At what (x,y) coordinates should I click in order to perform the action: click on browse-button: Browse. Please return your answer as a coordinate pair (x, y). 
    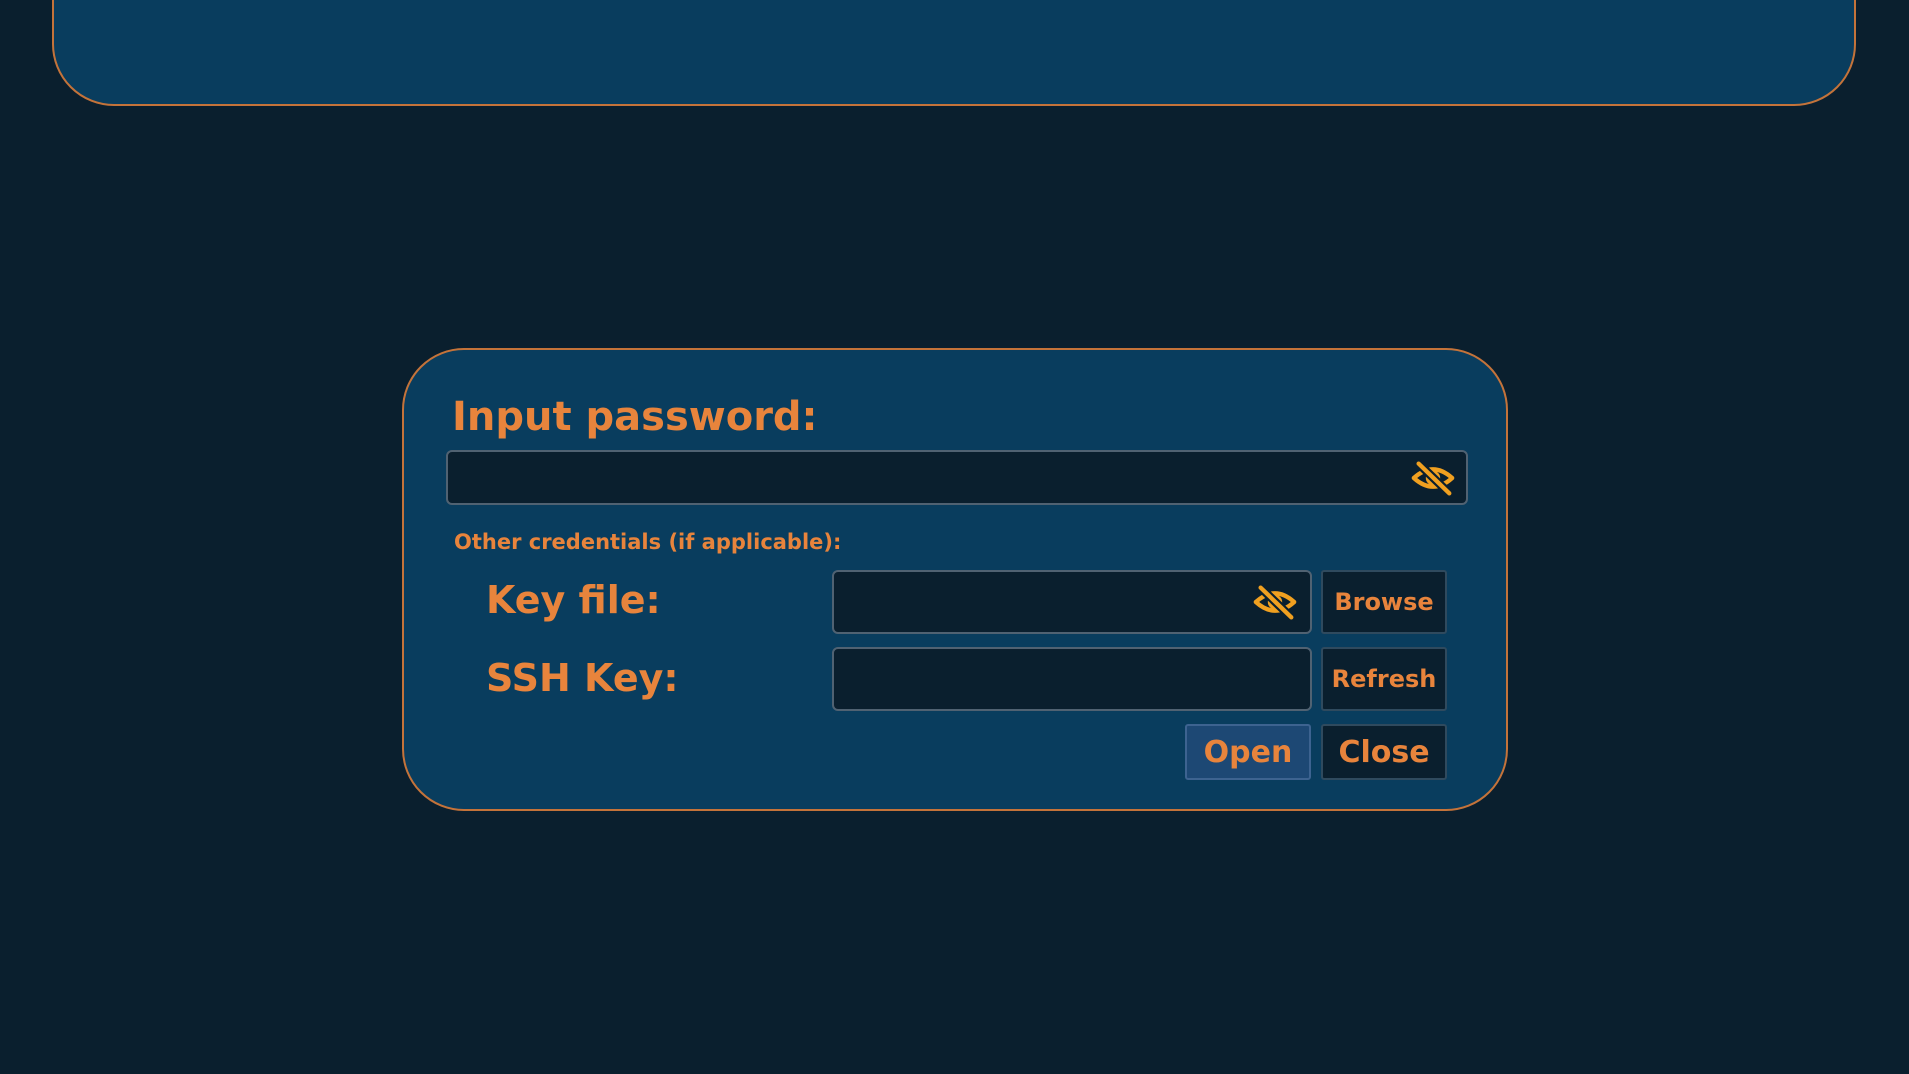
    Looking at the image, I should click on (1384, 602).